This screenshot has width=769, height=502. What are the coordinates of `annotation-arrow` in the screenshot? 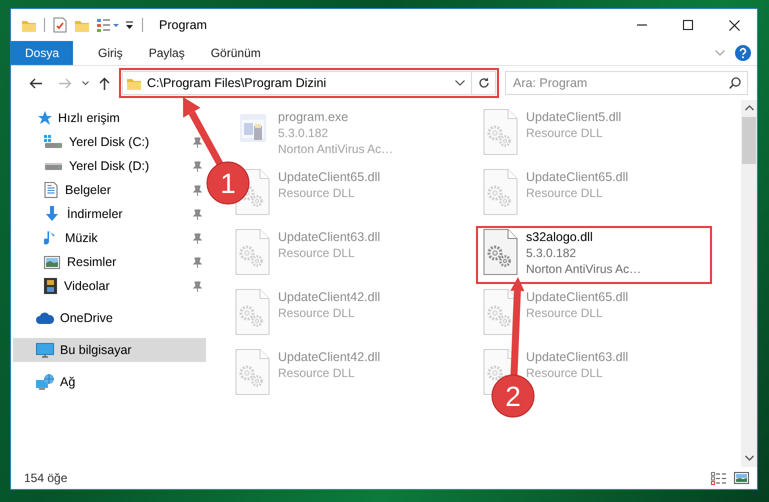 It's located at (203, 131).